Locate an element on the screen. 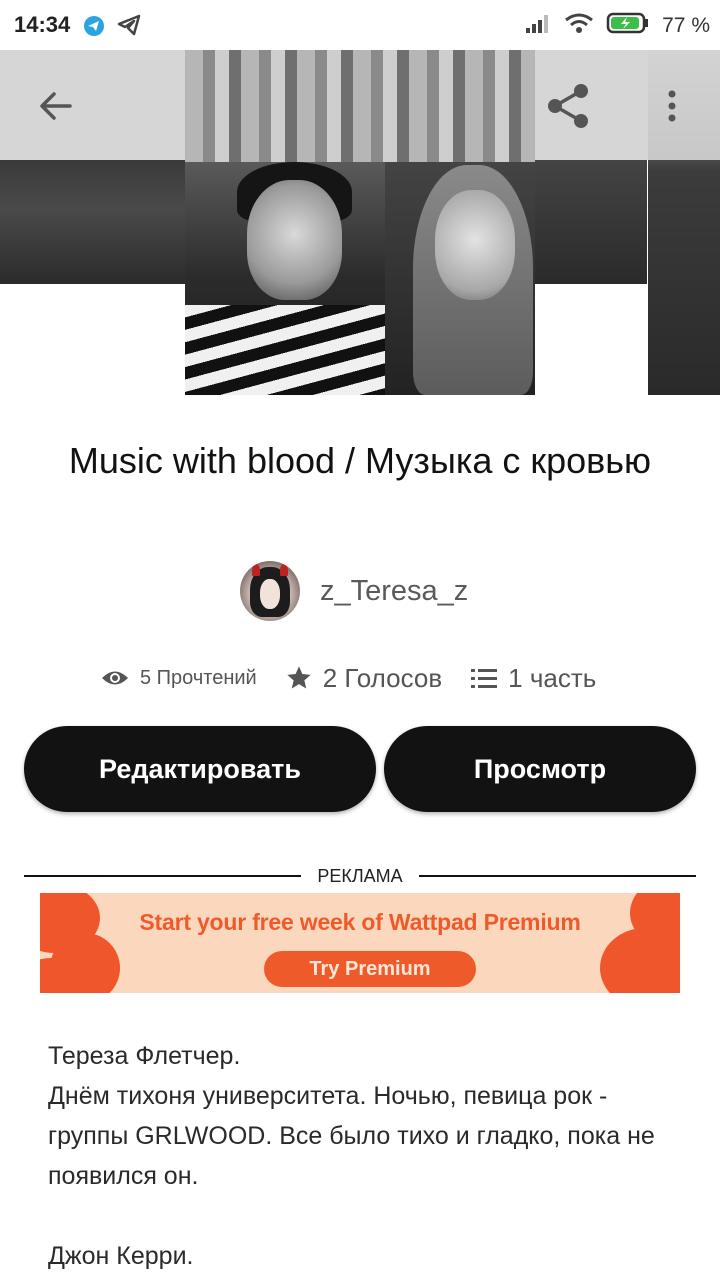 This screenshot has height=1280, width=720. more-vertical-icon is located at coordinates (672, 106).